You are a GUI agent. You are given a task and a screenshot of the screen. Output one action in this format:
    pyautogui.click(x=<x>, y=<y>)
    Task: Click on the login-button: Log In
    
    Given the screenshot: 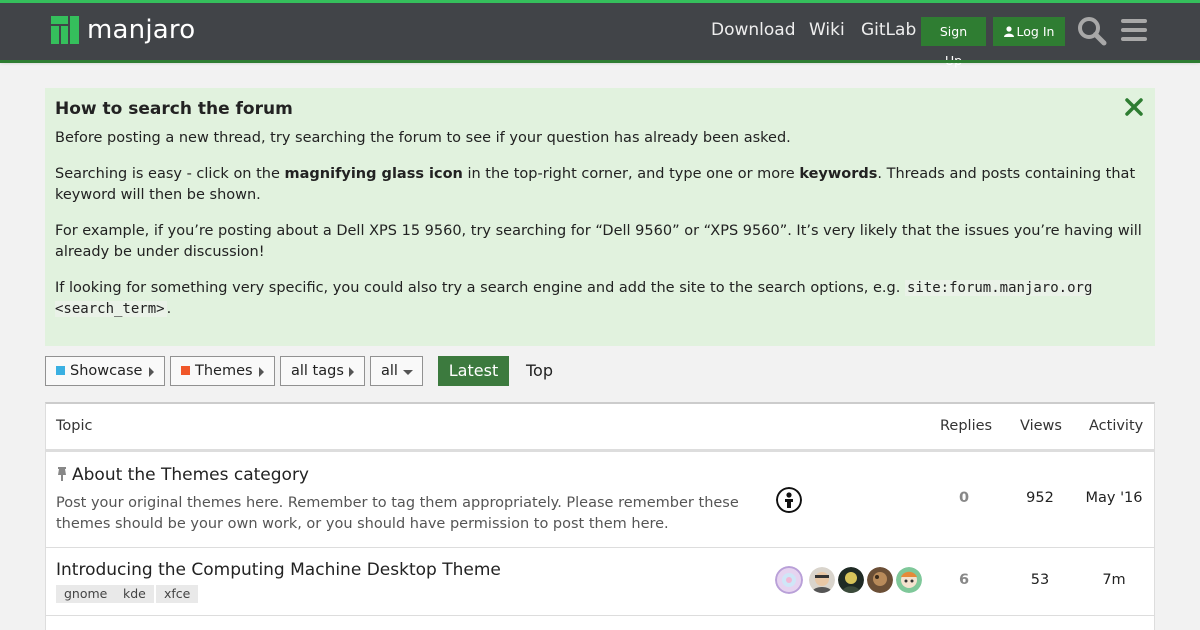 What is the action you would take?
    pyautogui.click(x=1029, y=31)
    